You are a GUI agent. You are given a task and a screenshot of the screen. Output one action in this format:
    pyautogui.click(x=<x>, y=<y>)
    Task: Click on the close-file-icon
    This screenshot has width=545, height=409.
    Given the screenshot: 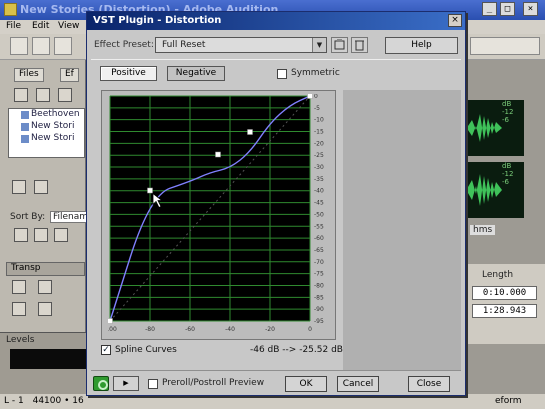 What is the action you would take?
    pyautogui.click(x=43, y=95)
    